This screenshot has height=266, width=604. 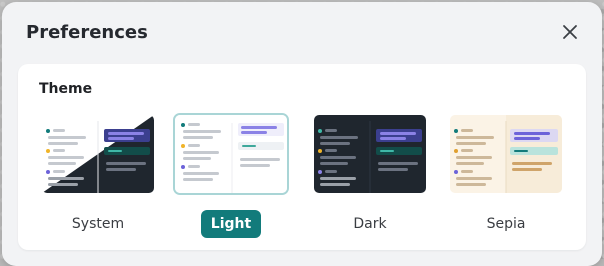 What do you see at coordinates (98, 224) in the screenshot?
I see `theme-label-system: System` at bounding box center [98, 224].